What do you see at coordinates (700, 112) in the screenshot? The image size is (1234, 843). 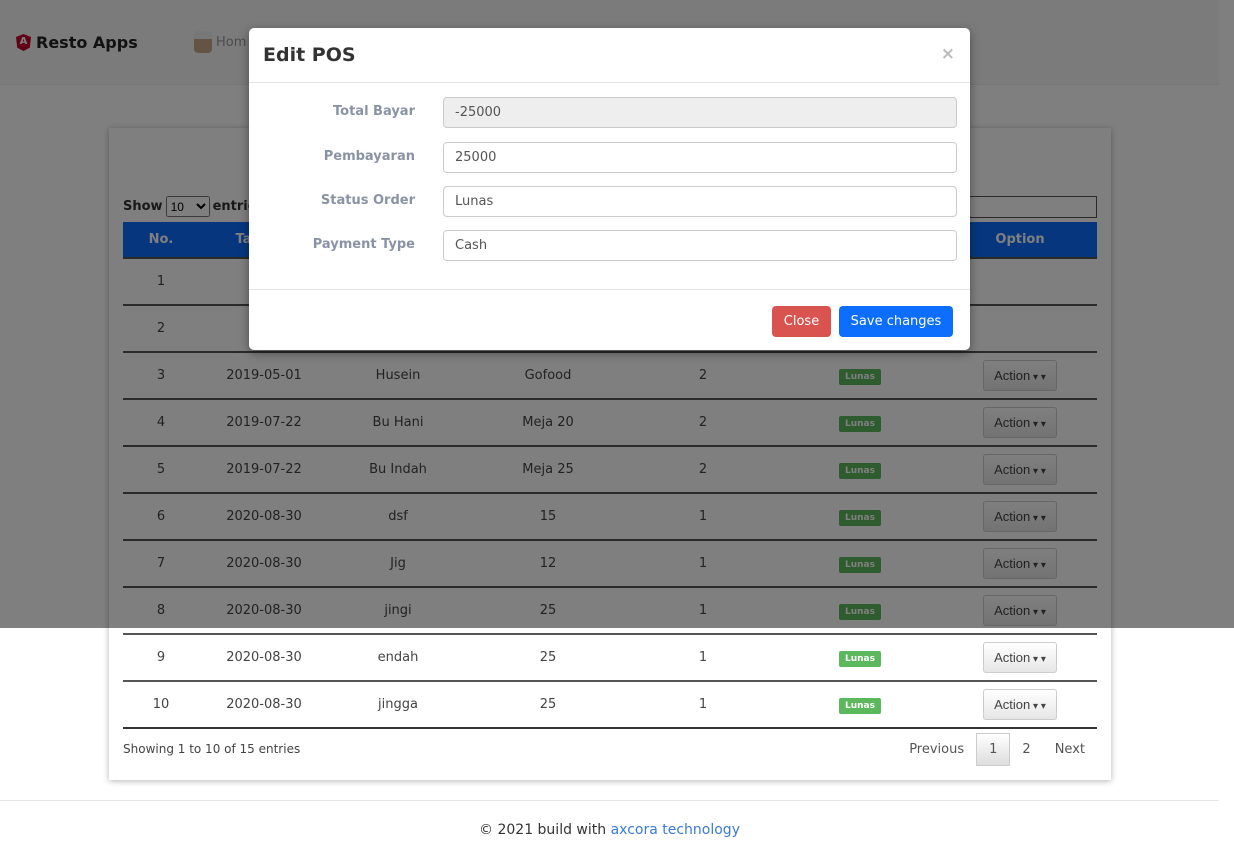 I see `total-bayar-input` at bounding box center [700, 112].